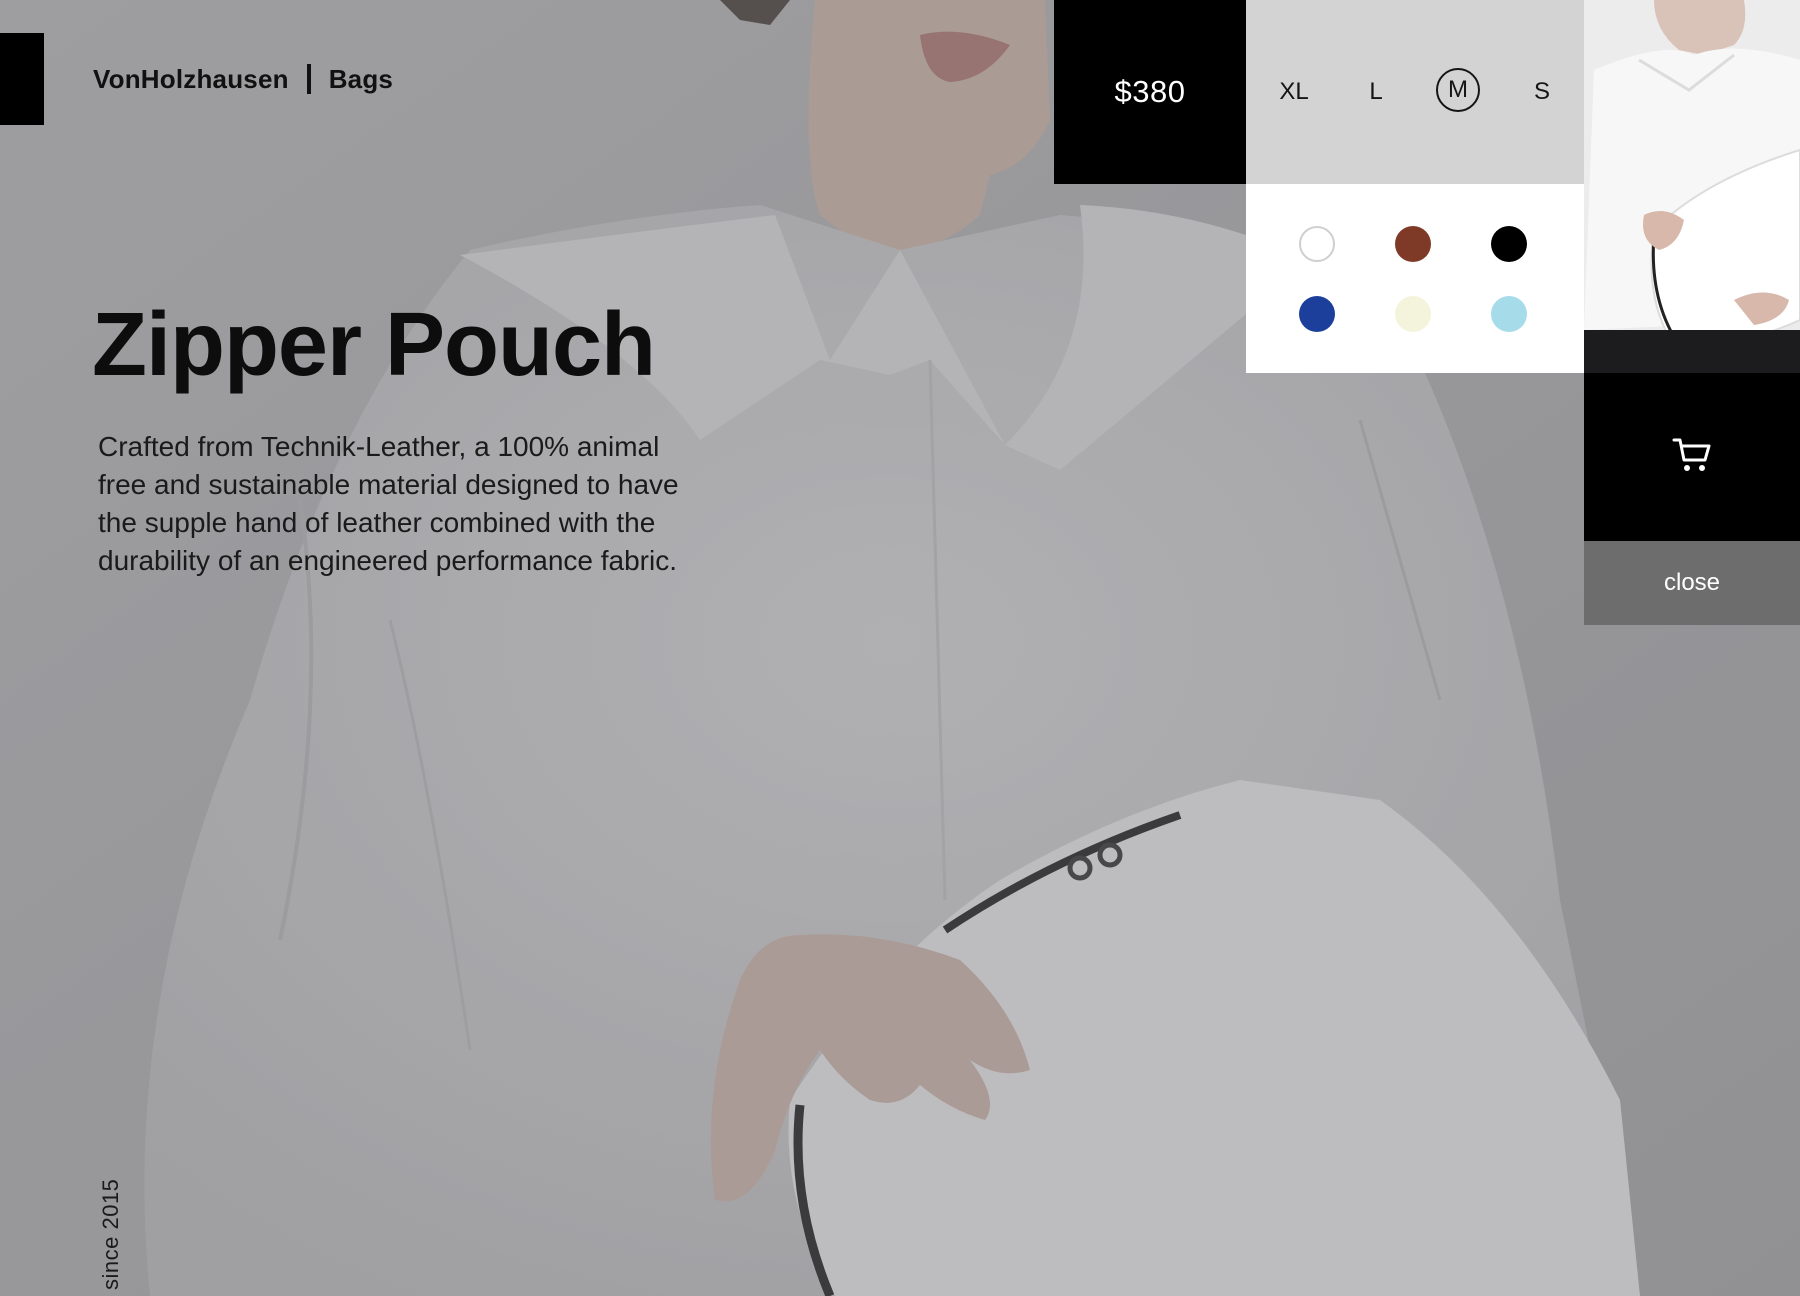  Describe the element at coordinates (1692, 186) in the screenshot. I see `product-thumbnail` at that location.